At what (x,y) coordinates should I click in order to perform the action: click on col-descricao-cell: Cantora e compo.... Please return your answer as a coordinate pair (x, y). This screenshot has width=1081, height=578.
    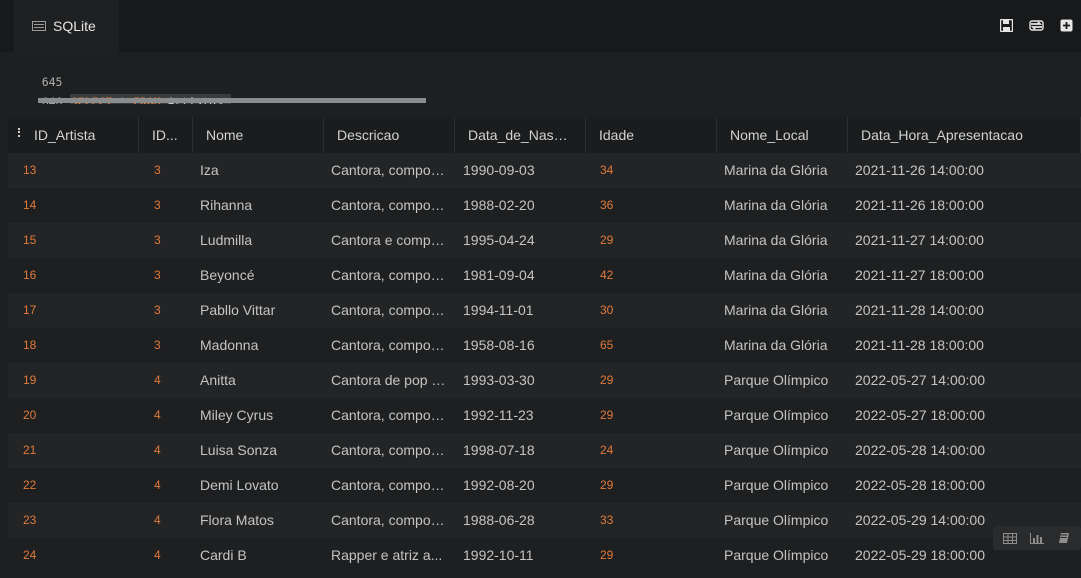
    Looking at the image, I should click on (390, 240).